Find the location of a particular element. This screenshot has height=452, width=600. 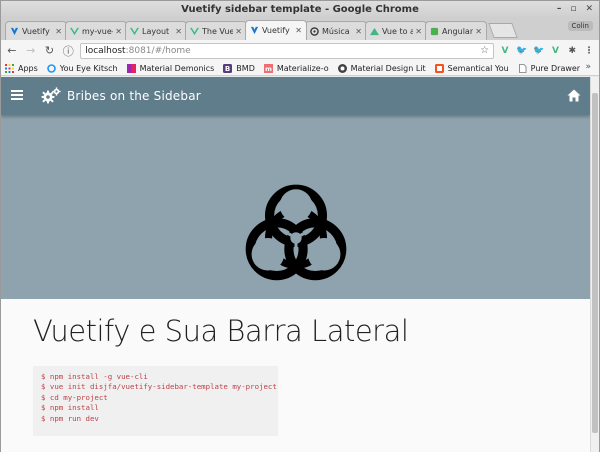

address-bar: localhost:8081/#/home ☆ is located at coordinates (287, 50).